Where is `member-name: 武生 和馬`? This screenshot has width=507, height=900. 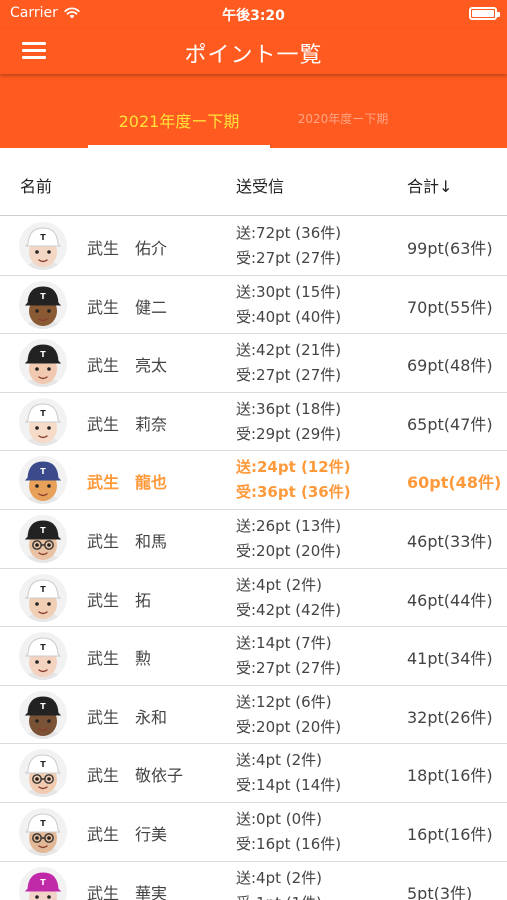 member-name: 武生 和馬 is located at coordinates (127, 541).